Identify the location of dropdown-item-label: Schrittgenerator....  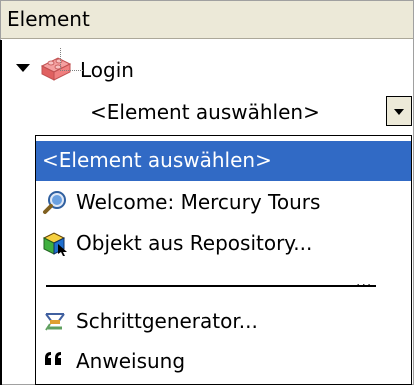
(167, 321).